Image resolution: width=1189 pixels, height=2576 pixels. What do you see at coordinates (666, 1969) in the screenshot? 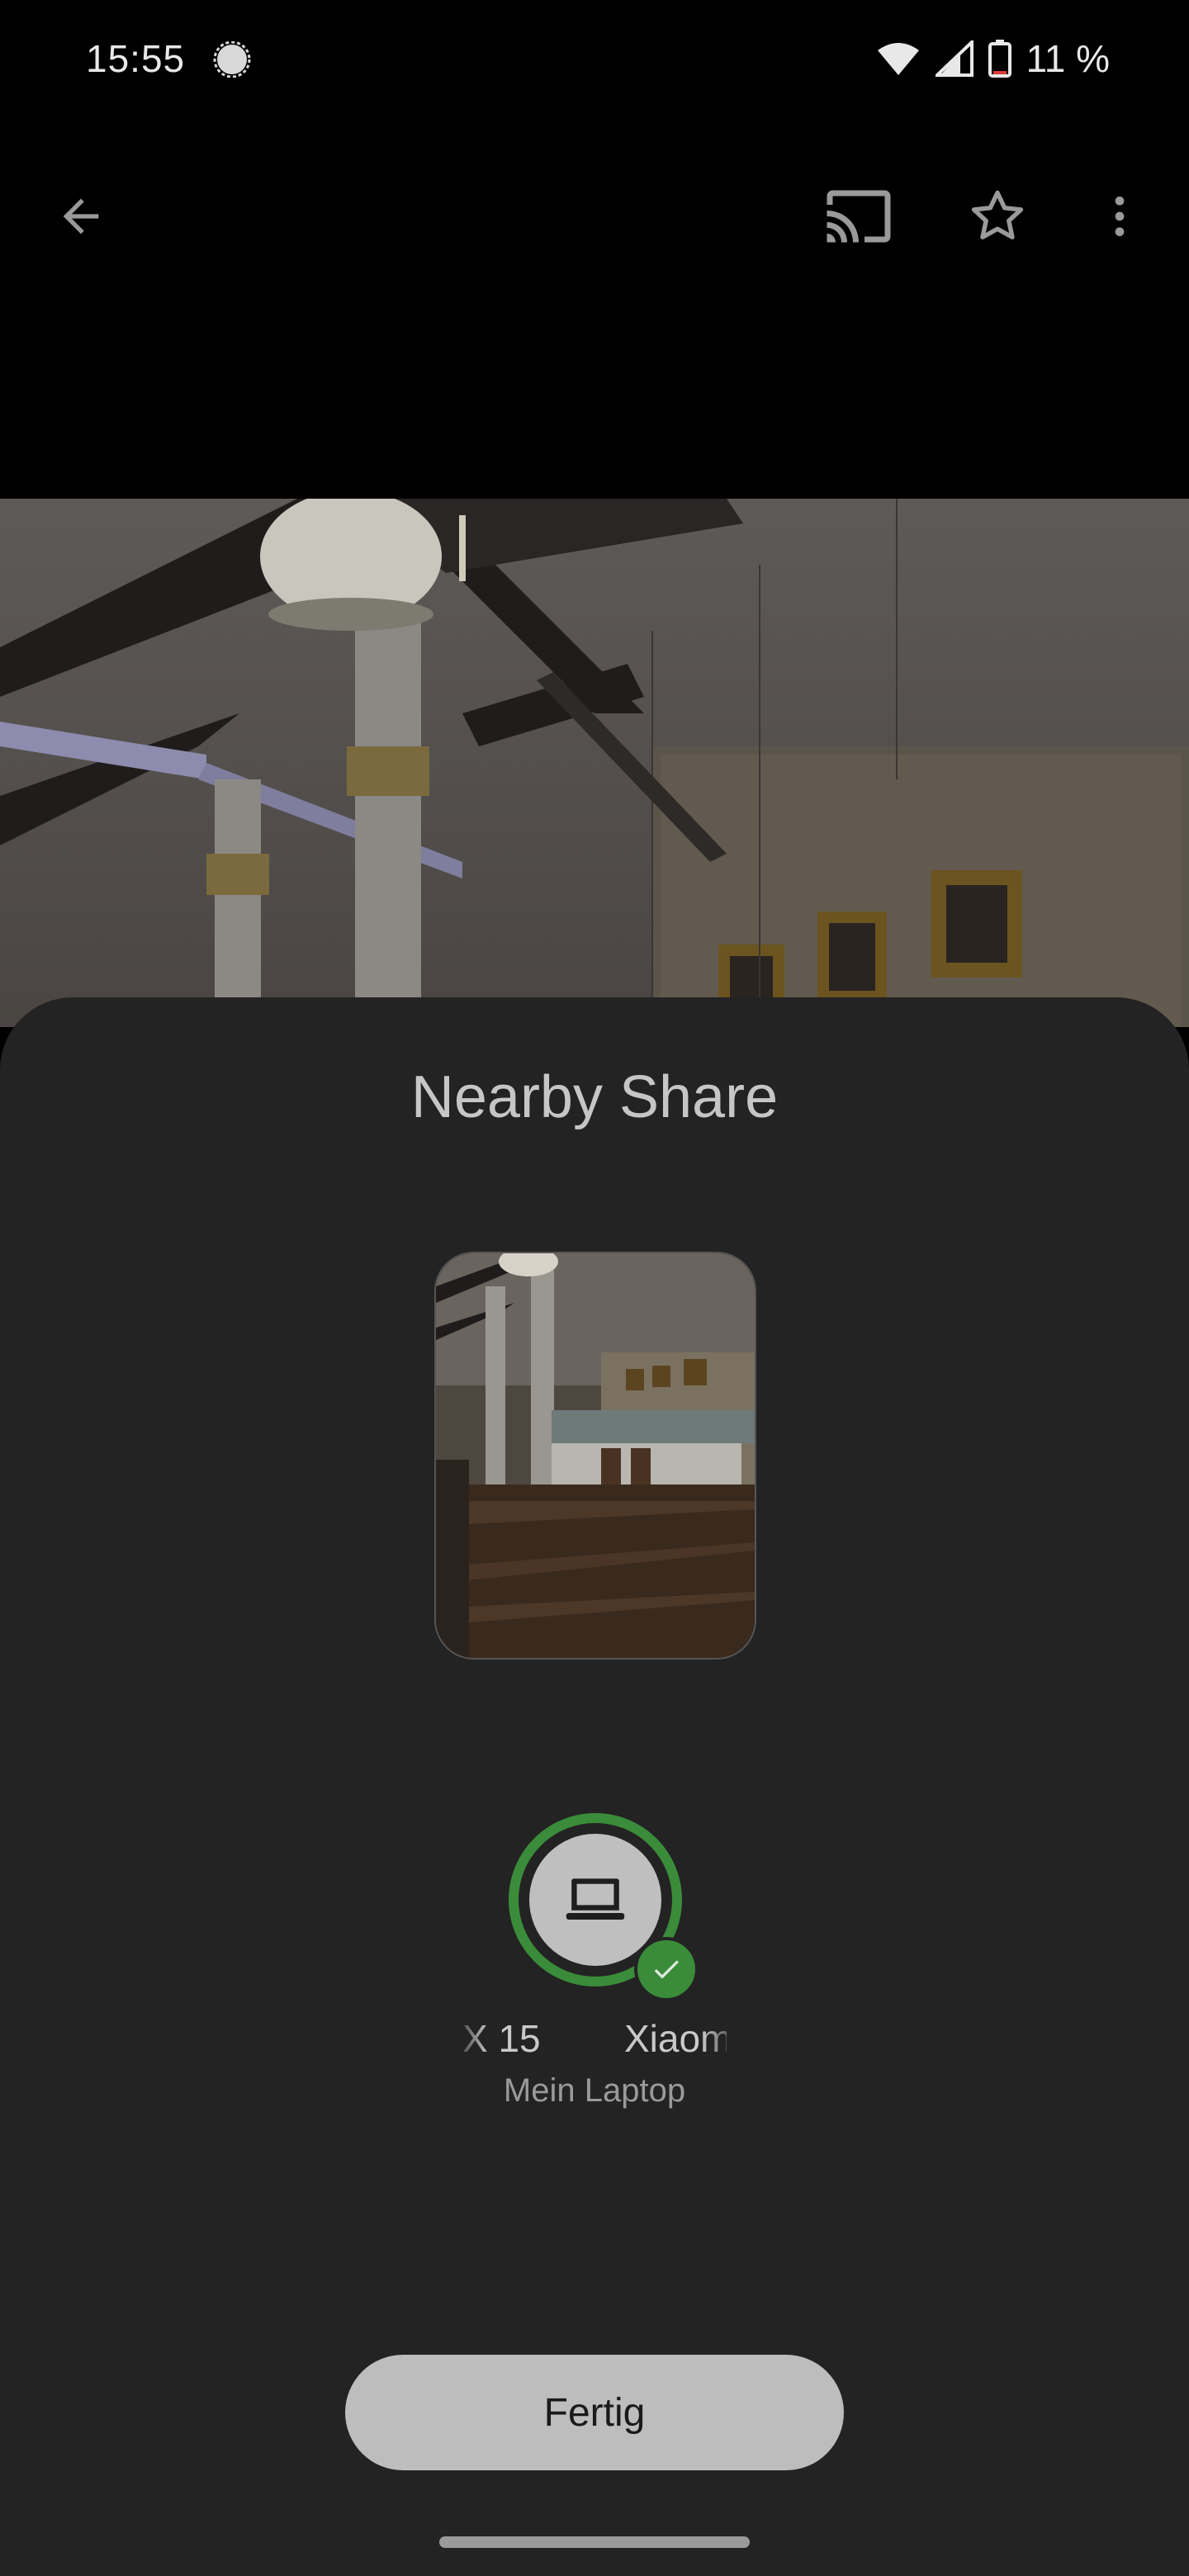
I see `check-icon` at bounding box center [666, 1969].